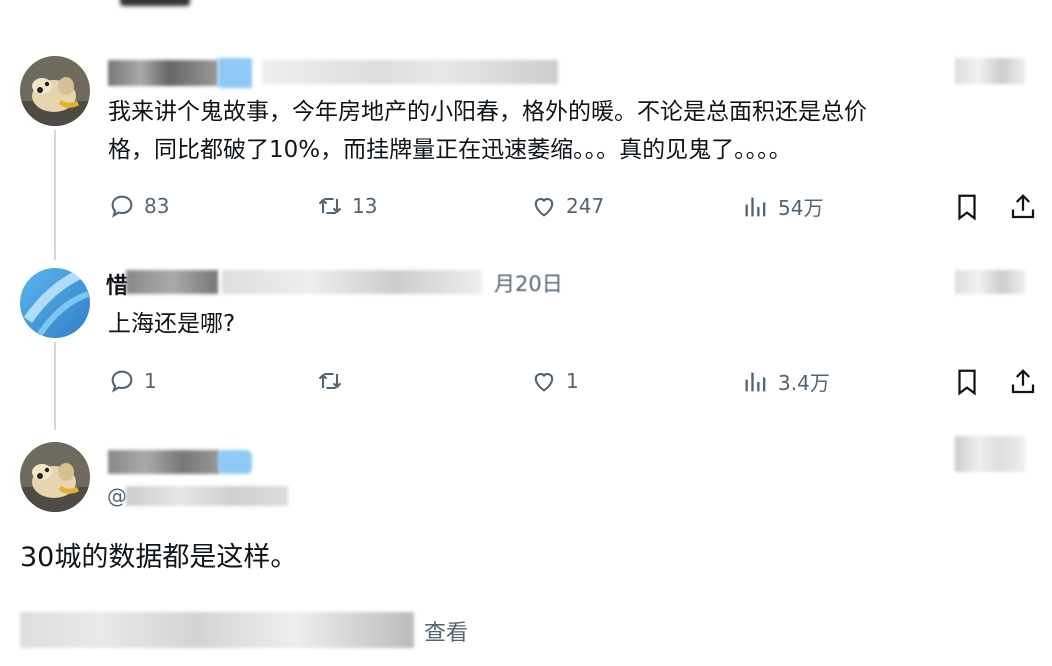  What do you see at coordinates (217, 630) in the screenshot?
I see `footer-blurred-text` at bounding box center [217, 630].